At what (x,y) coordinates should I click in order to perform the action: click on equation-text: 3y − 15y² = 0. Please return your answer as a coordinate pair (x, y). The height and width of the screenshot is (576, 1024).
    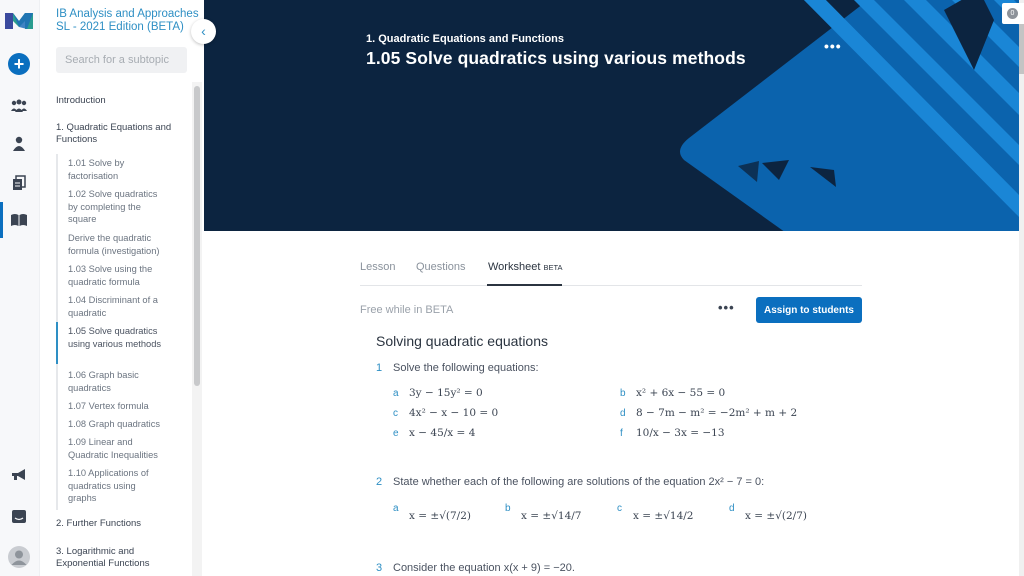
    Looking at the image, I should click on (446, 393).